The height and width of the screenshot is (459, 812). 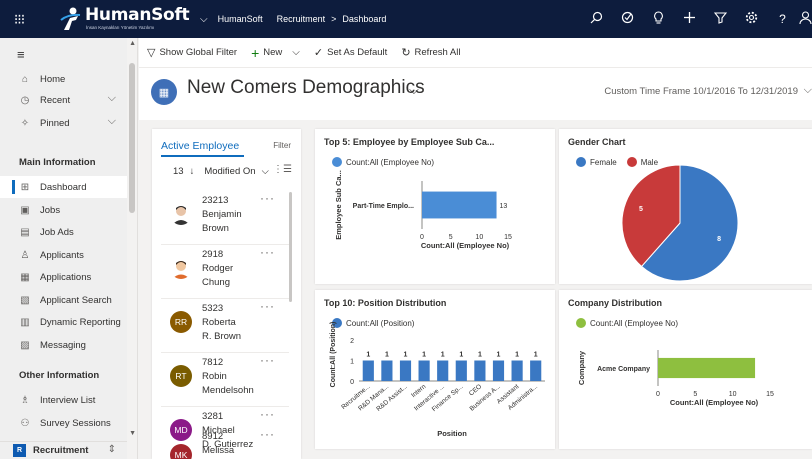 What do you see at coordinates (689, 19) in the screenshot?
I see `add-icon` at bounding box center [689, 19].